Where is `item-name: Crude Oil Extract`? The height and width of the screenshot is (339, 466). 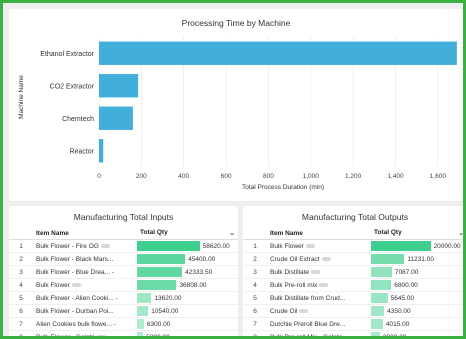
item-name: Crude Oil Extract is located at coordinates (295, 259).